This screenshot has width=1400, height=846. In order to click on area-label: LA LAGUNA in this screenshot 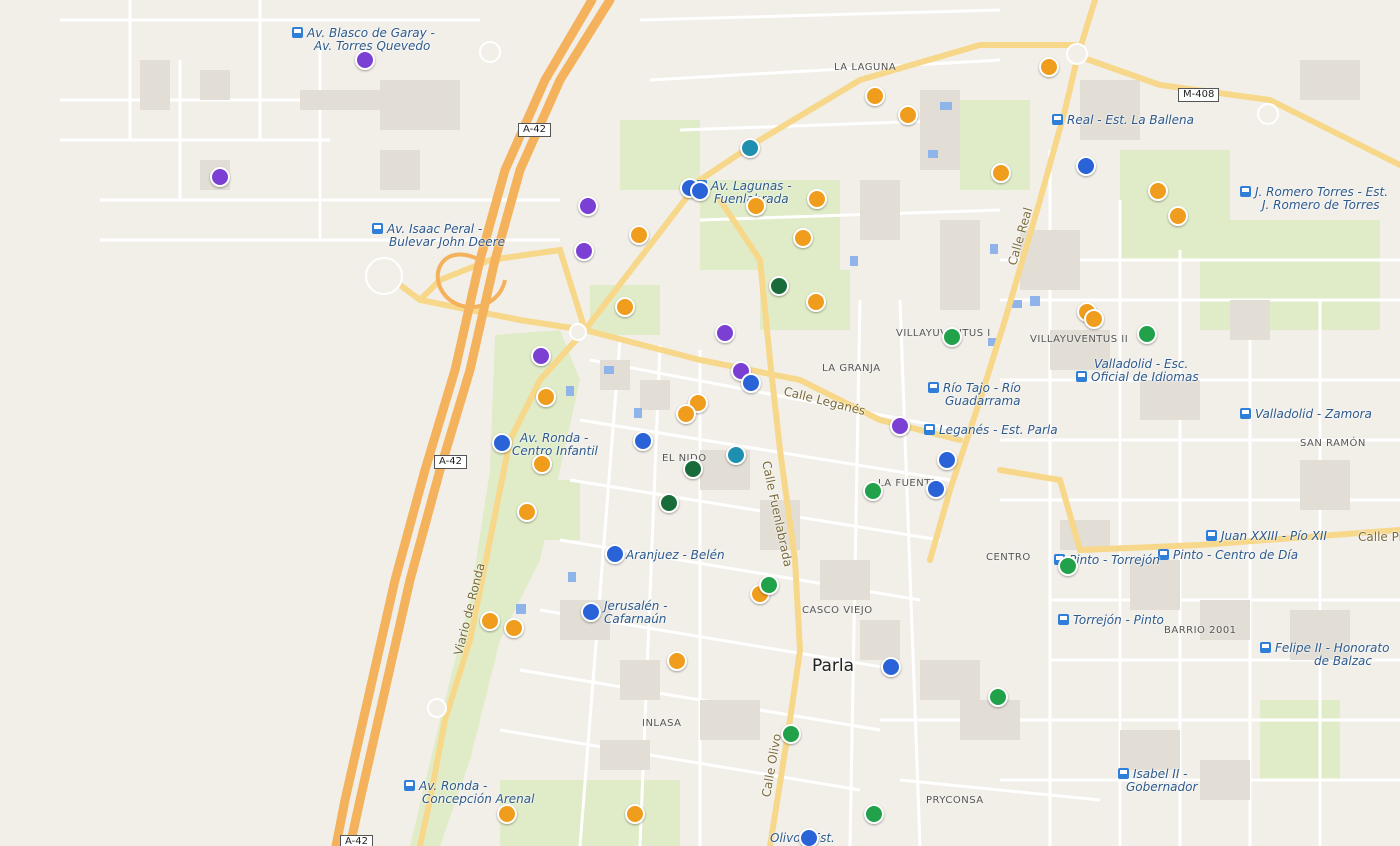, I will do `click(865, 67)`.